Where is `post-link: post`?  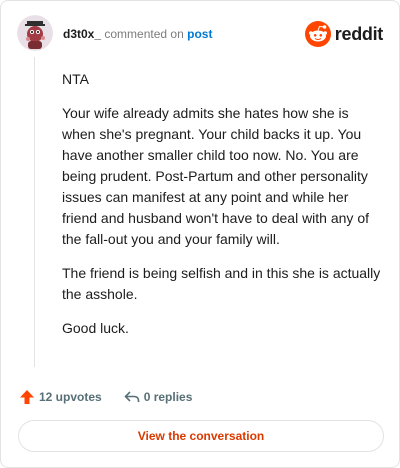 post-link: post is located at coordinates (199, 34).